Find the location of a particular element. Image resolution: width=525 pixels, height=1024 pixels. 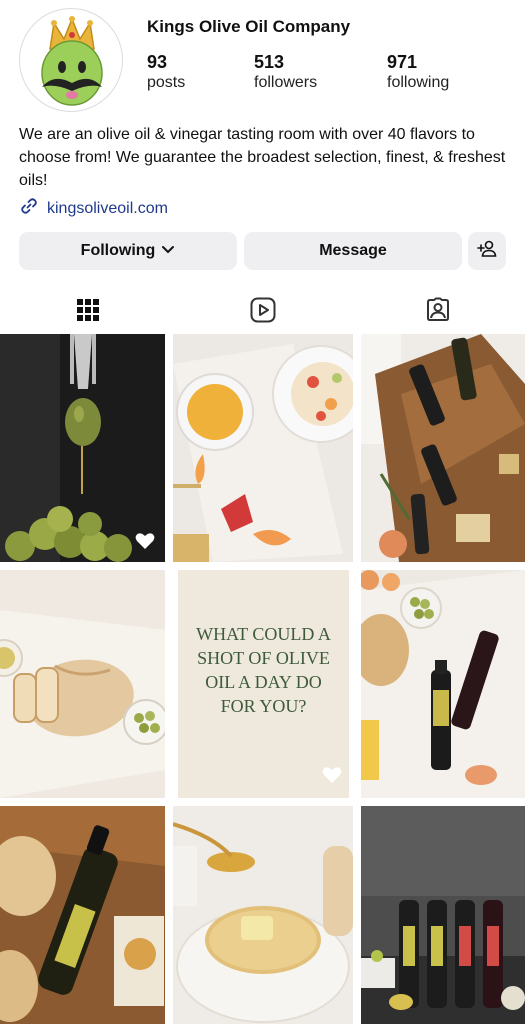

tab-tagged is located at coordinates (437, 312).